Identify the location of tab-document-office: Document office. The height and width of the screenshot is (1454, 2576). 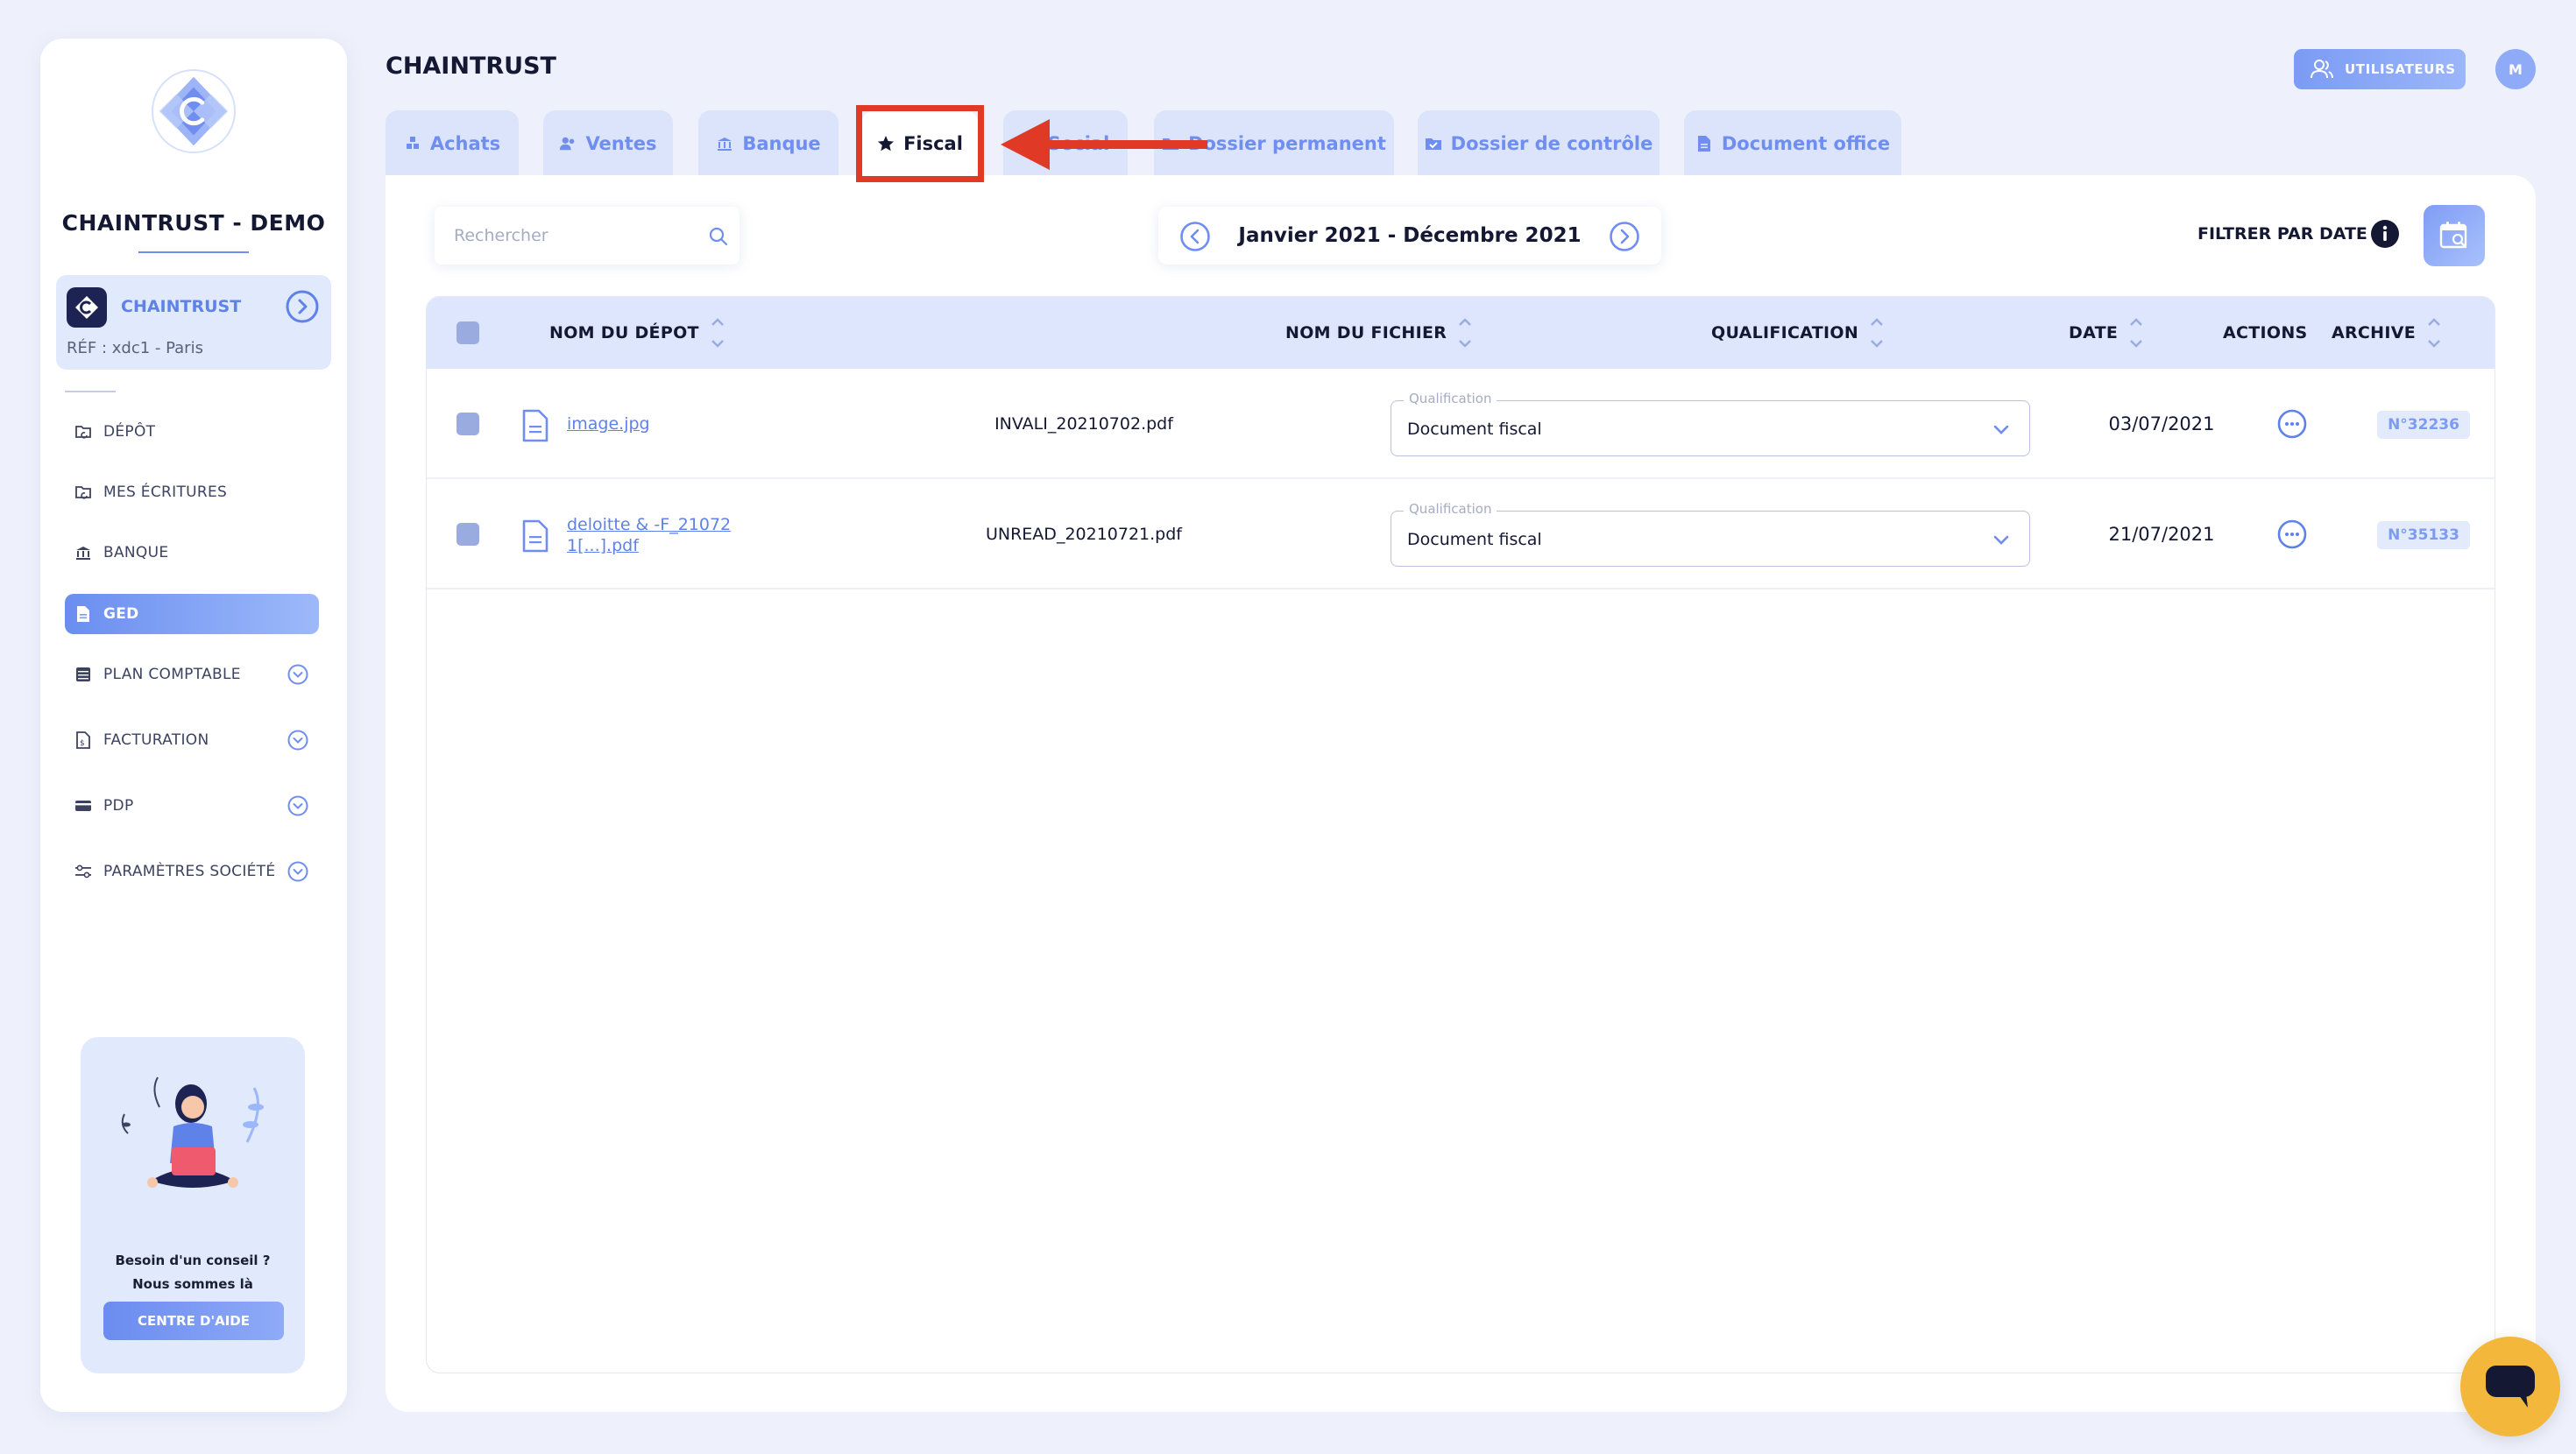
(1792, 143).